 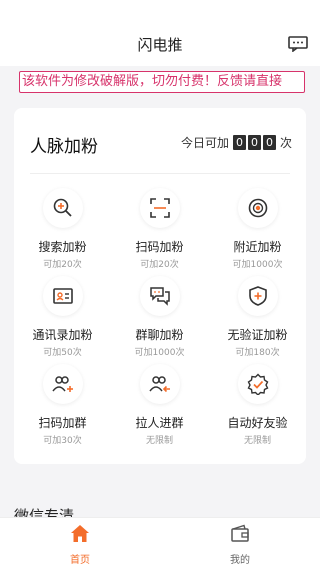 I want to click on counter-suffix: 次, so click(x=285, y=142).